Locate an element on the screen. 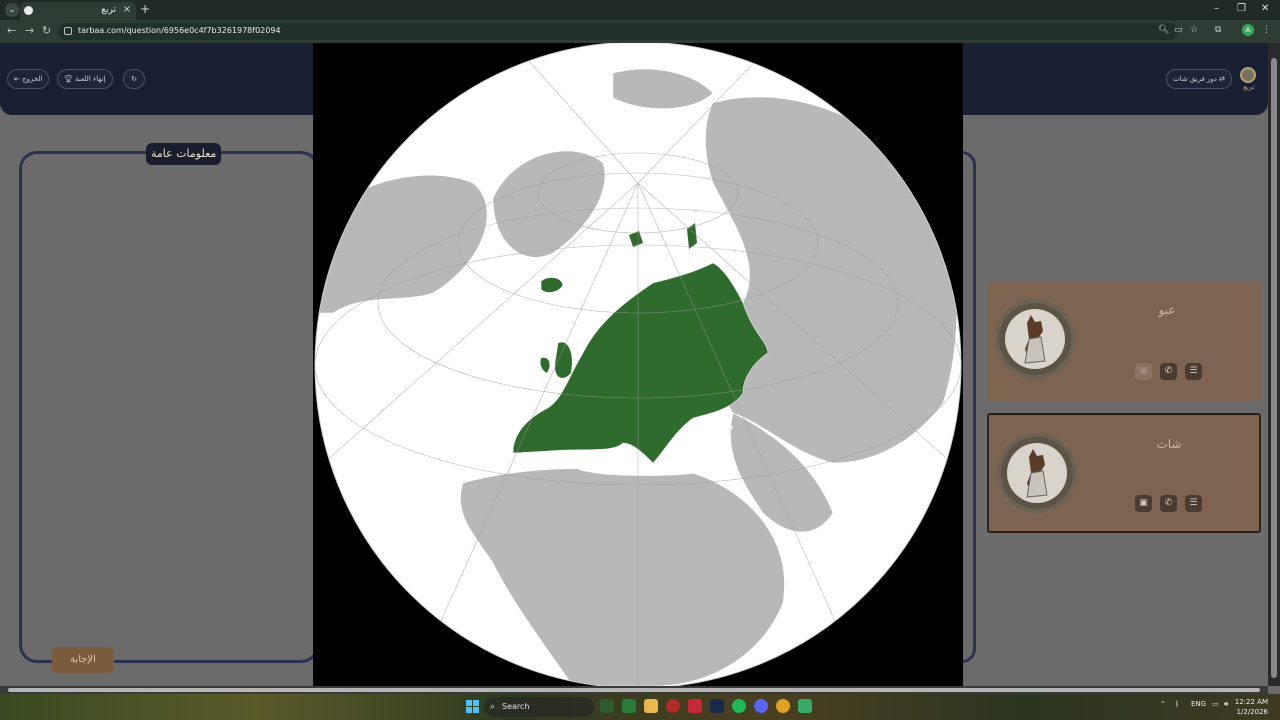 The height and width of the screenshot is (720, 1280). horizontal-scrollbar is located at coordinates (634, 690).